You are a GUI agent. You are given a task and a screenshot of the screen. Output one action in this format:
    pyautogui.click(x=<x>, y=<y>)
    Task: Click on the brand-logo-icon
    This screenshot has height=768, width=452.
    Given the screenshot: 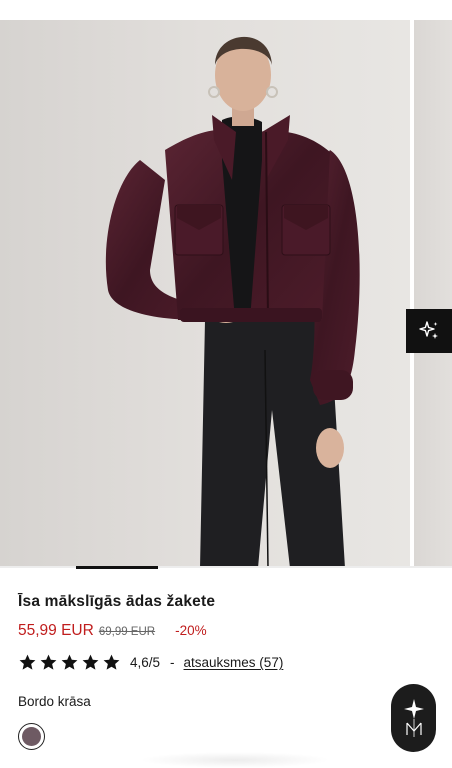 What is the action you would take?
    pyautogui.click(x=413, y=718)
    